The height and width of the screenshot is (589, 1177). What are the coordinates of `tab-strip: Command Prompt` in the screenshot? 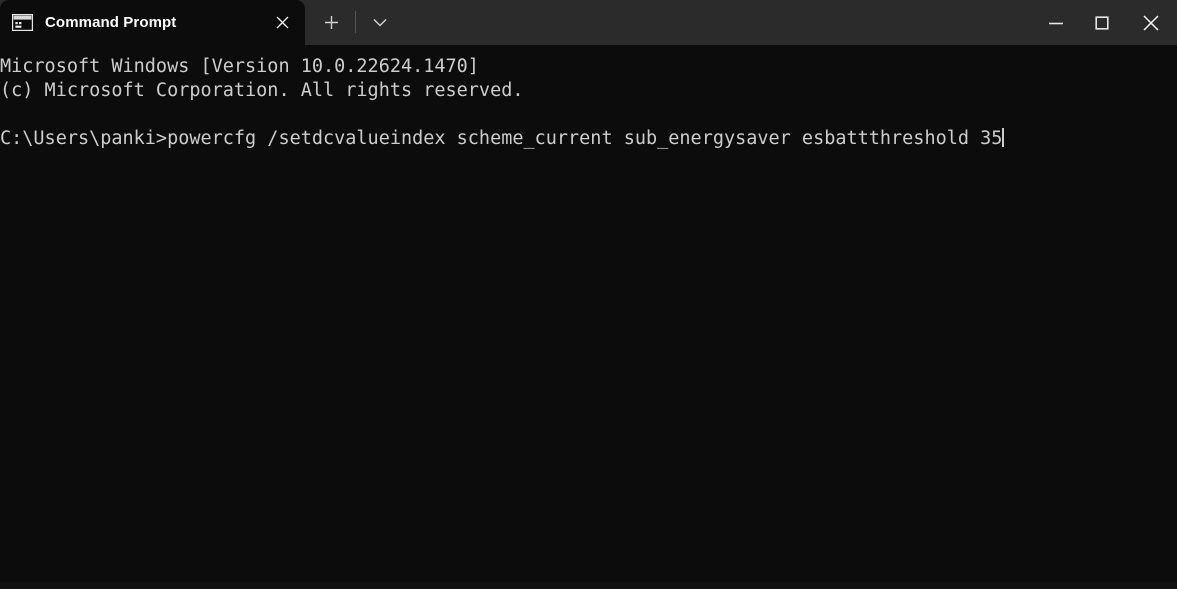 It's located at (199, 22).